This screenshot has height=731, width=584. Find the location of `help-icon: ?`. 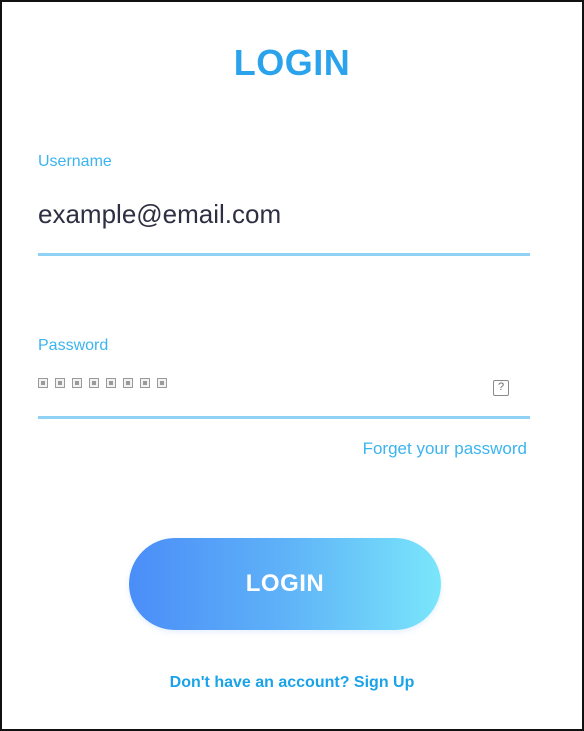

help-icon: ? is located at coordinates (501, 388).